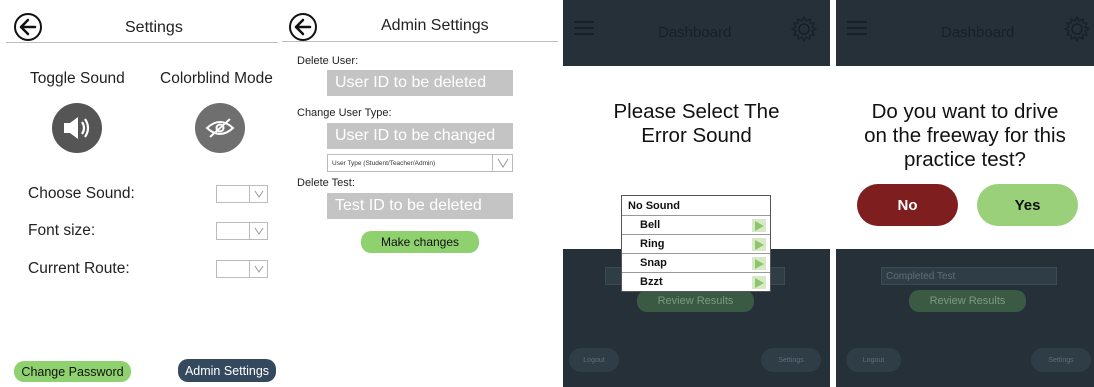 Image resolution: width=1094 pixels, height=387 pixels. What do you see at coordinates (696, 205) in the screenshot?
I see `sound-option: No Sound` at bounding box center [696, 205].